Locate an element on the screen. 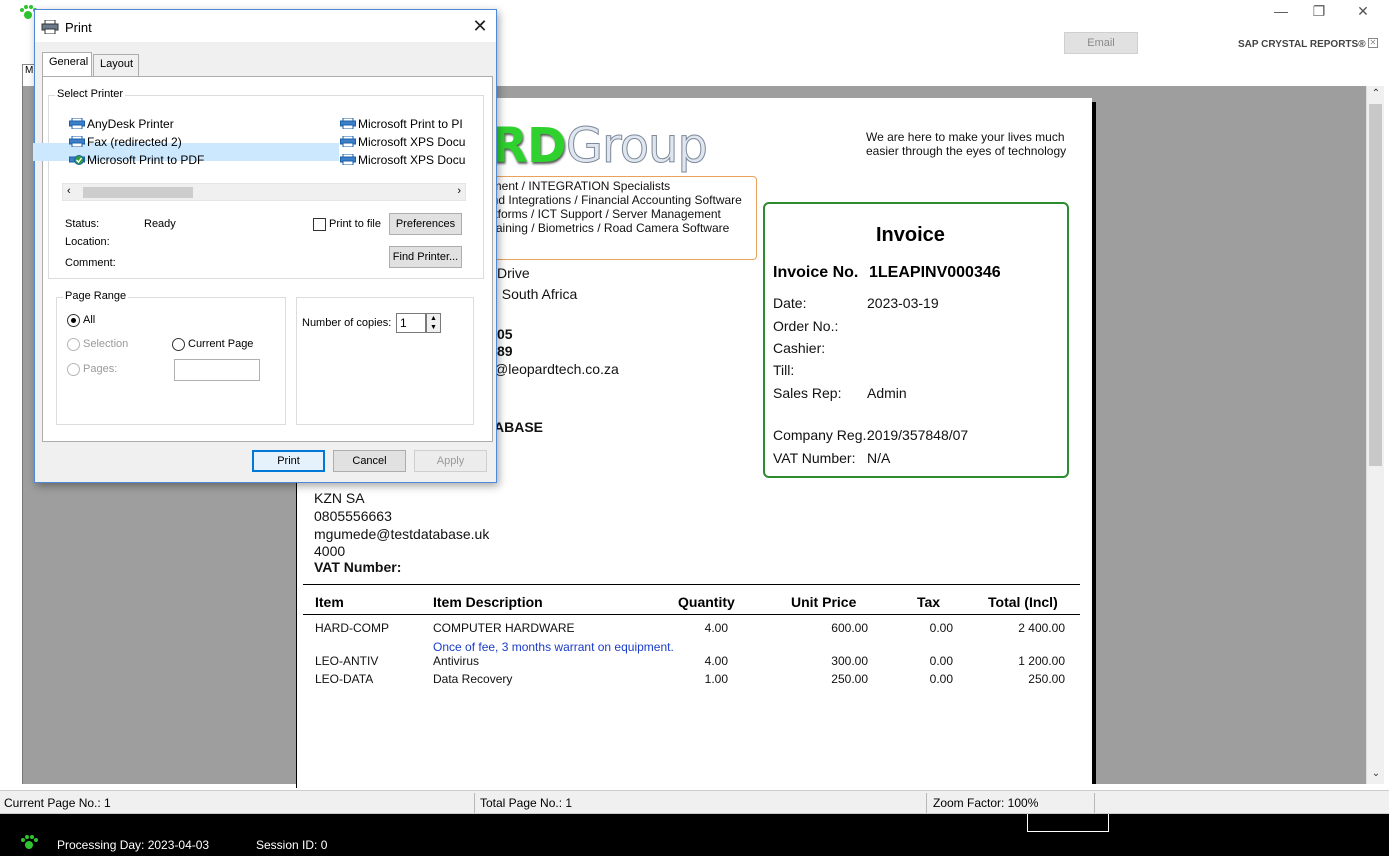 The width and height of the screenshot is (1389, 856). row-unit-price: 600.00 is located at coordinates (849, 628).